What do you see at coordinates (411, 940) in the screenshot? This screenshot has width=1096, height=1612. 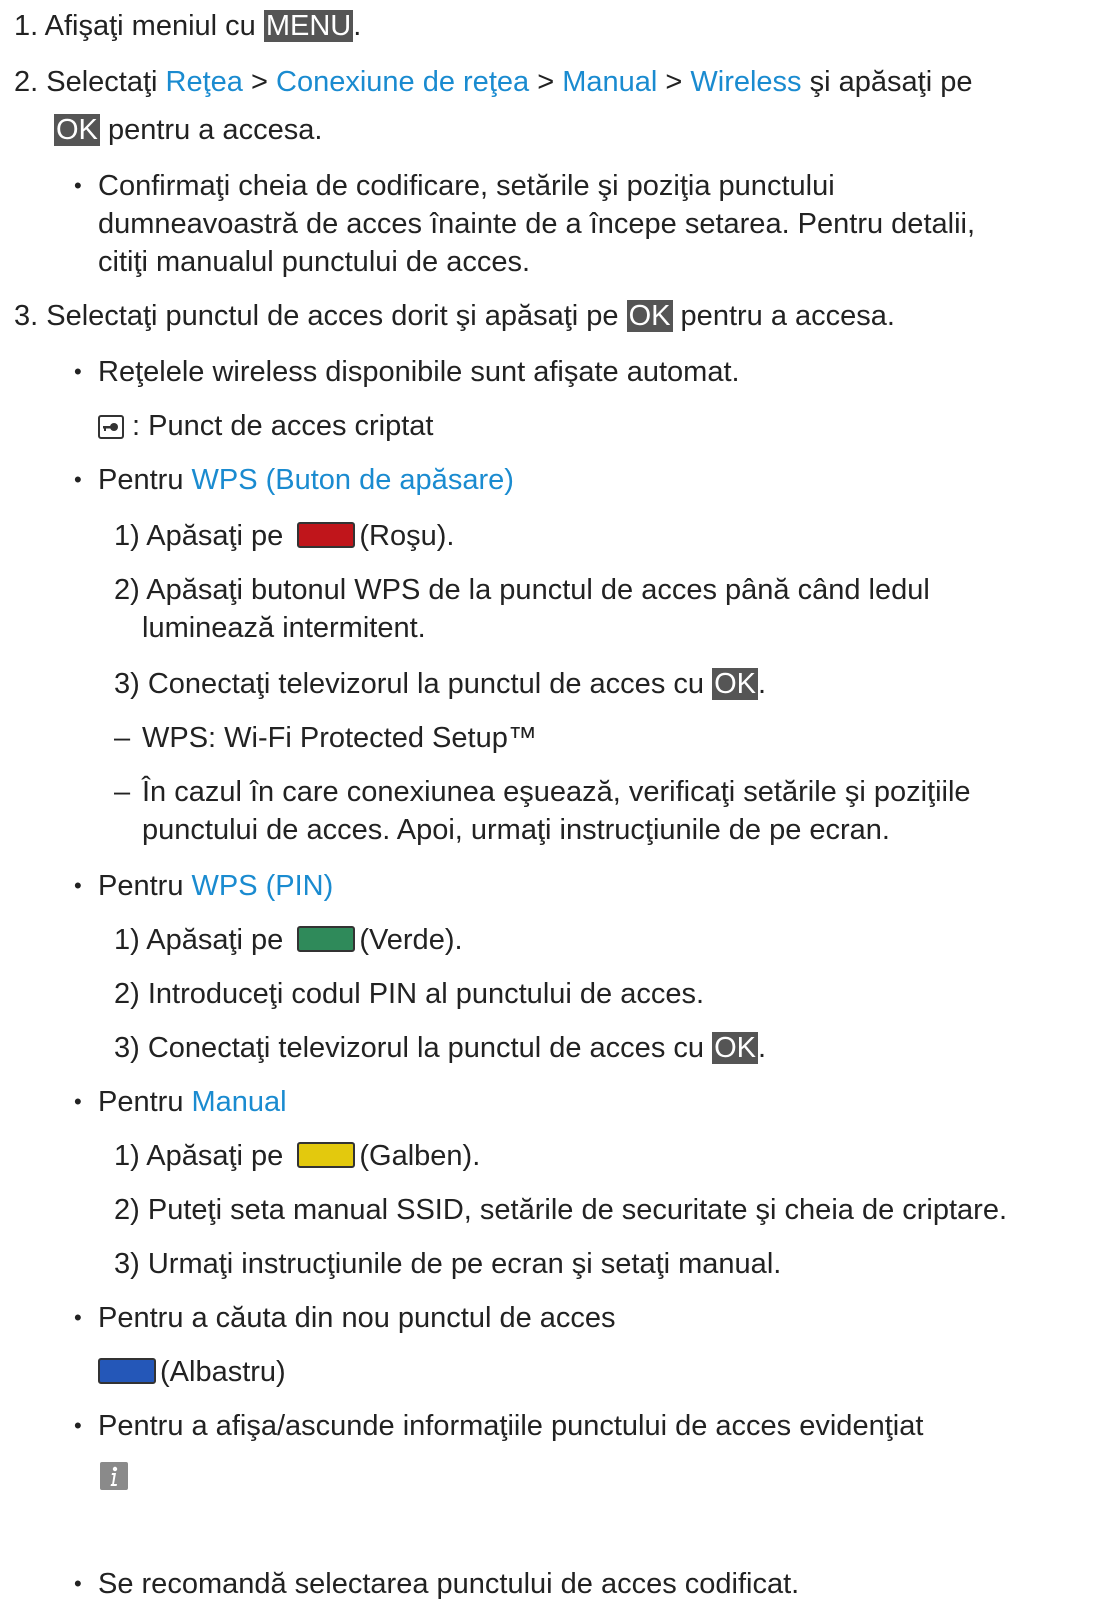 I see `sub-text: (Verde).` at bounding box center [411, 940].